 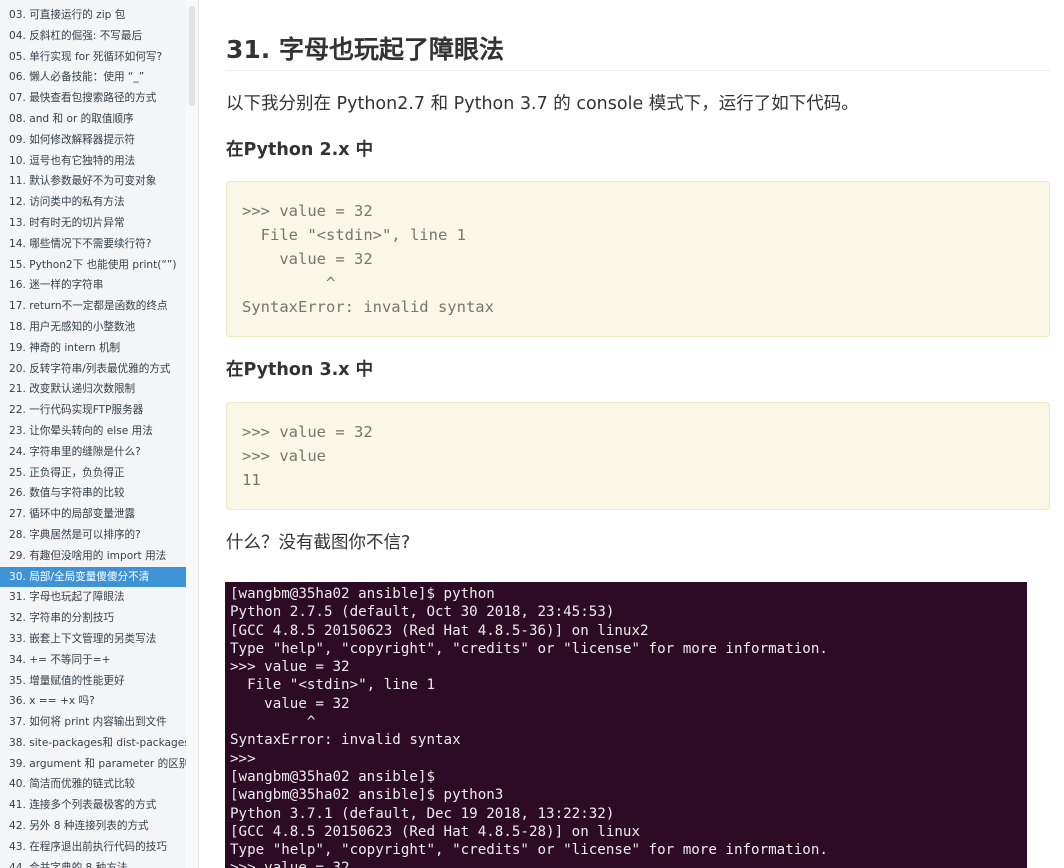 I want to click on toc-item: 37. 如何将 print 内容输出到文件, so click(x=93, y=722).